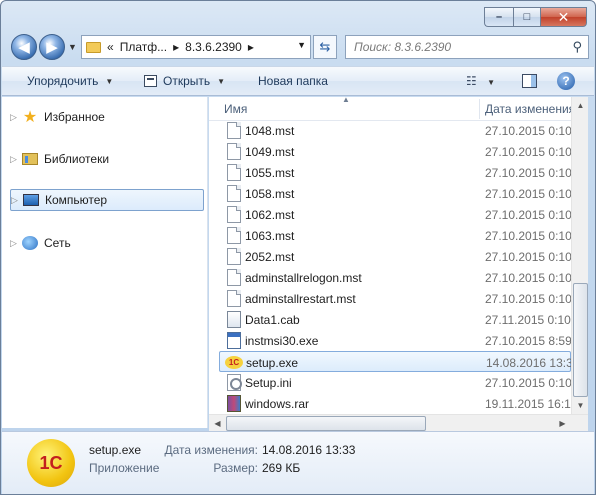 The height and width of the screenshot is (495, 596). Describe the element at coordinates (395, 193) in the screenshot. I see `file-row-1058-mst: 1058.mst 27.10.2015 0:10` at that location.